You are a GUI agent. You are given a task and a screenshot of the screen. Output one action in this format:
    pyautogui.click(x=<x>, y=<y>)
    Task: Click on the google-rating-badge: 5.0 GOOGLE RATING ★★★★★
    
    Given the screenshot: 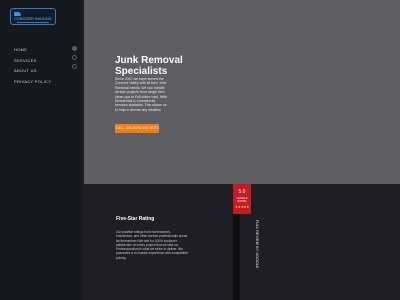 What is the action you would take?
    pyautogui.click(x=242, y=199)
    